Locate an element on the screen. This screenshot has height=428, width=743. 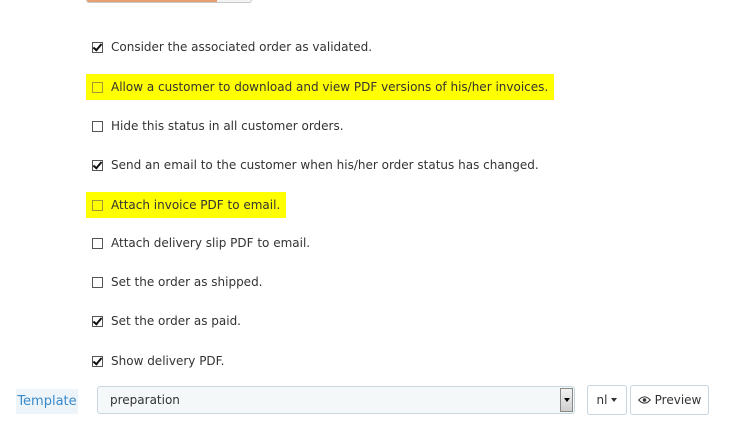
option-label: Show delivery PDF. is located at coordinates (168, 361).